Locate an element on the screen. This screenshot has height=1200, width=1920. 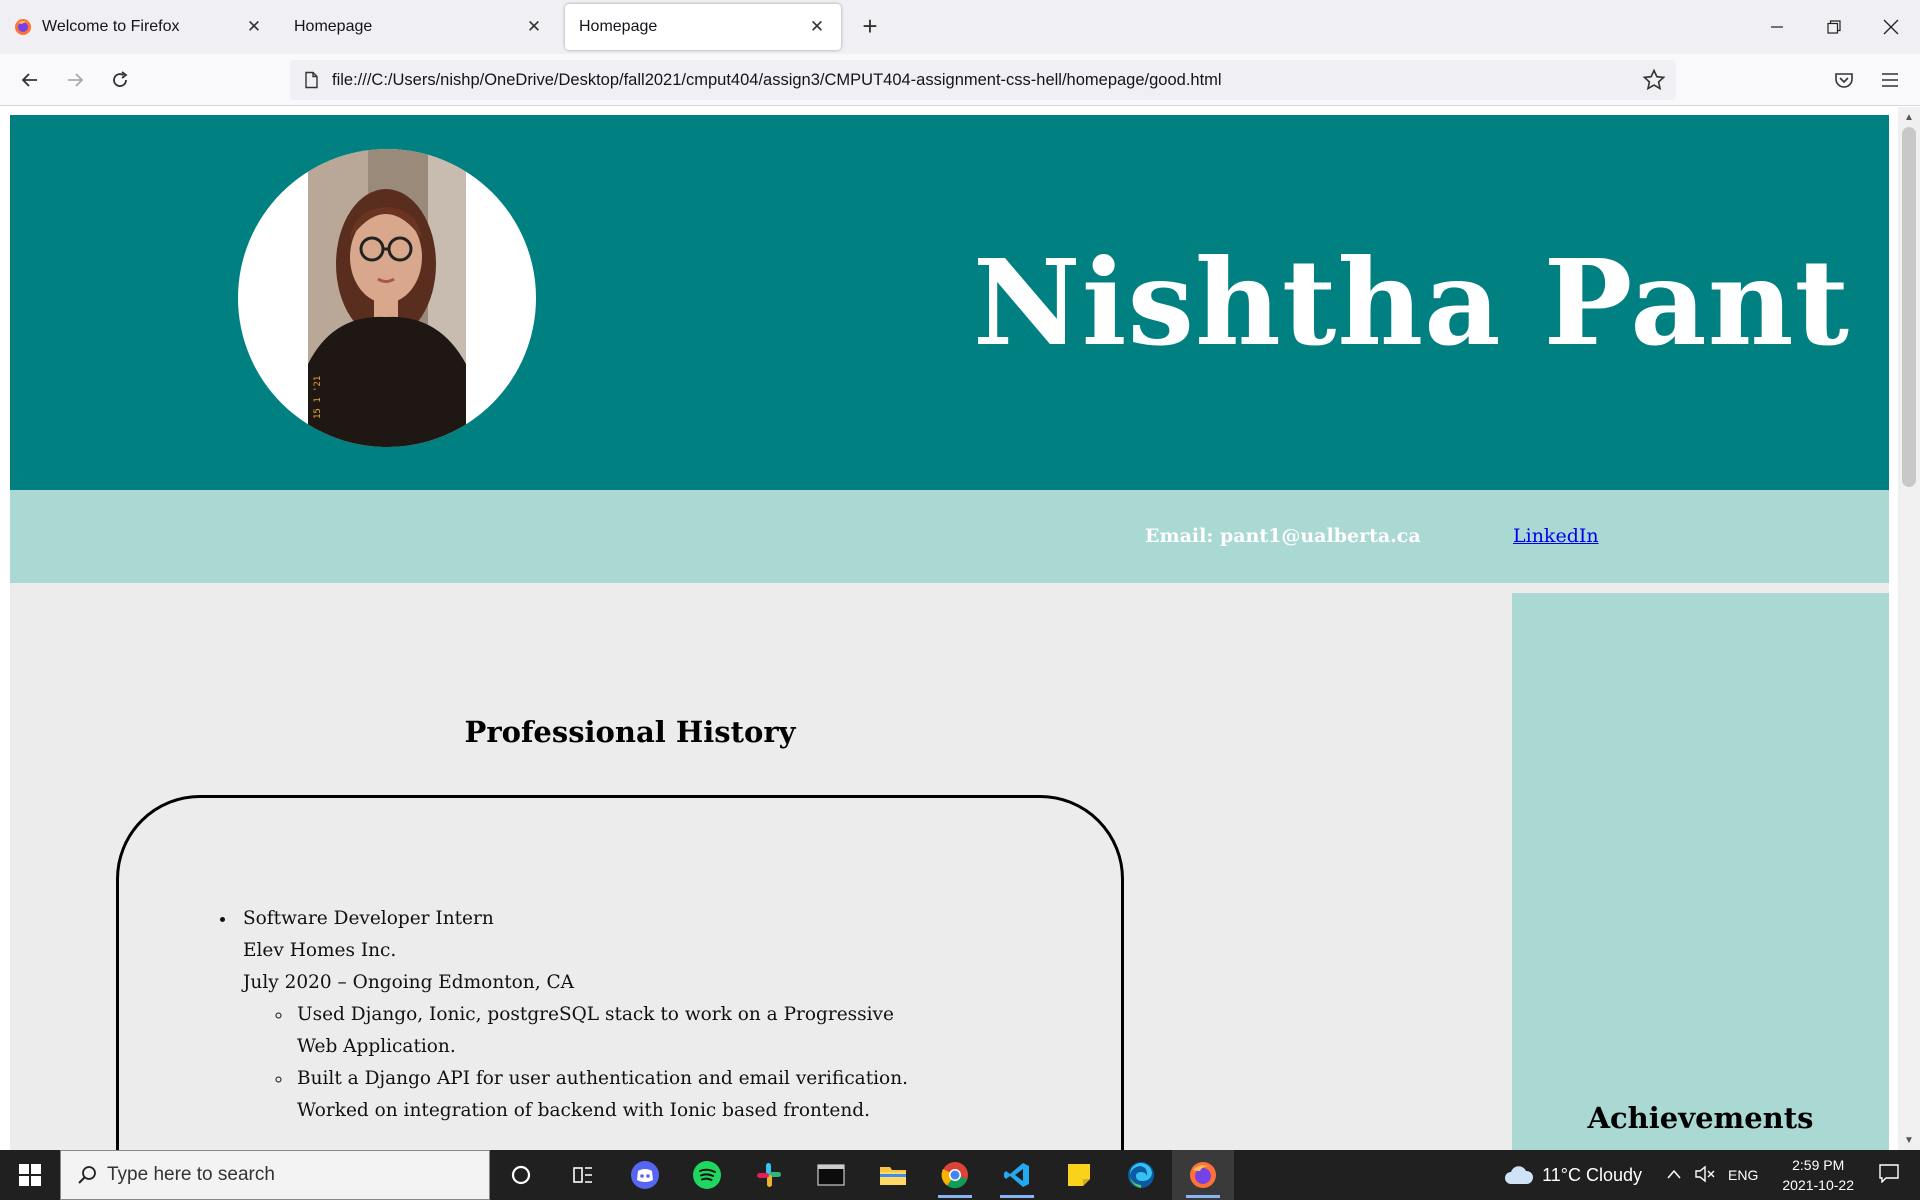
slack-icon is located at coordinates (769, 1175).